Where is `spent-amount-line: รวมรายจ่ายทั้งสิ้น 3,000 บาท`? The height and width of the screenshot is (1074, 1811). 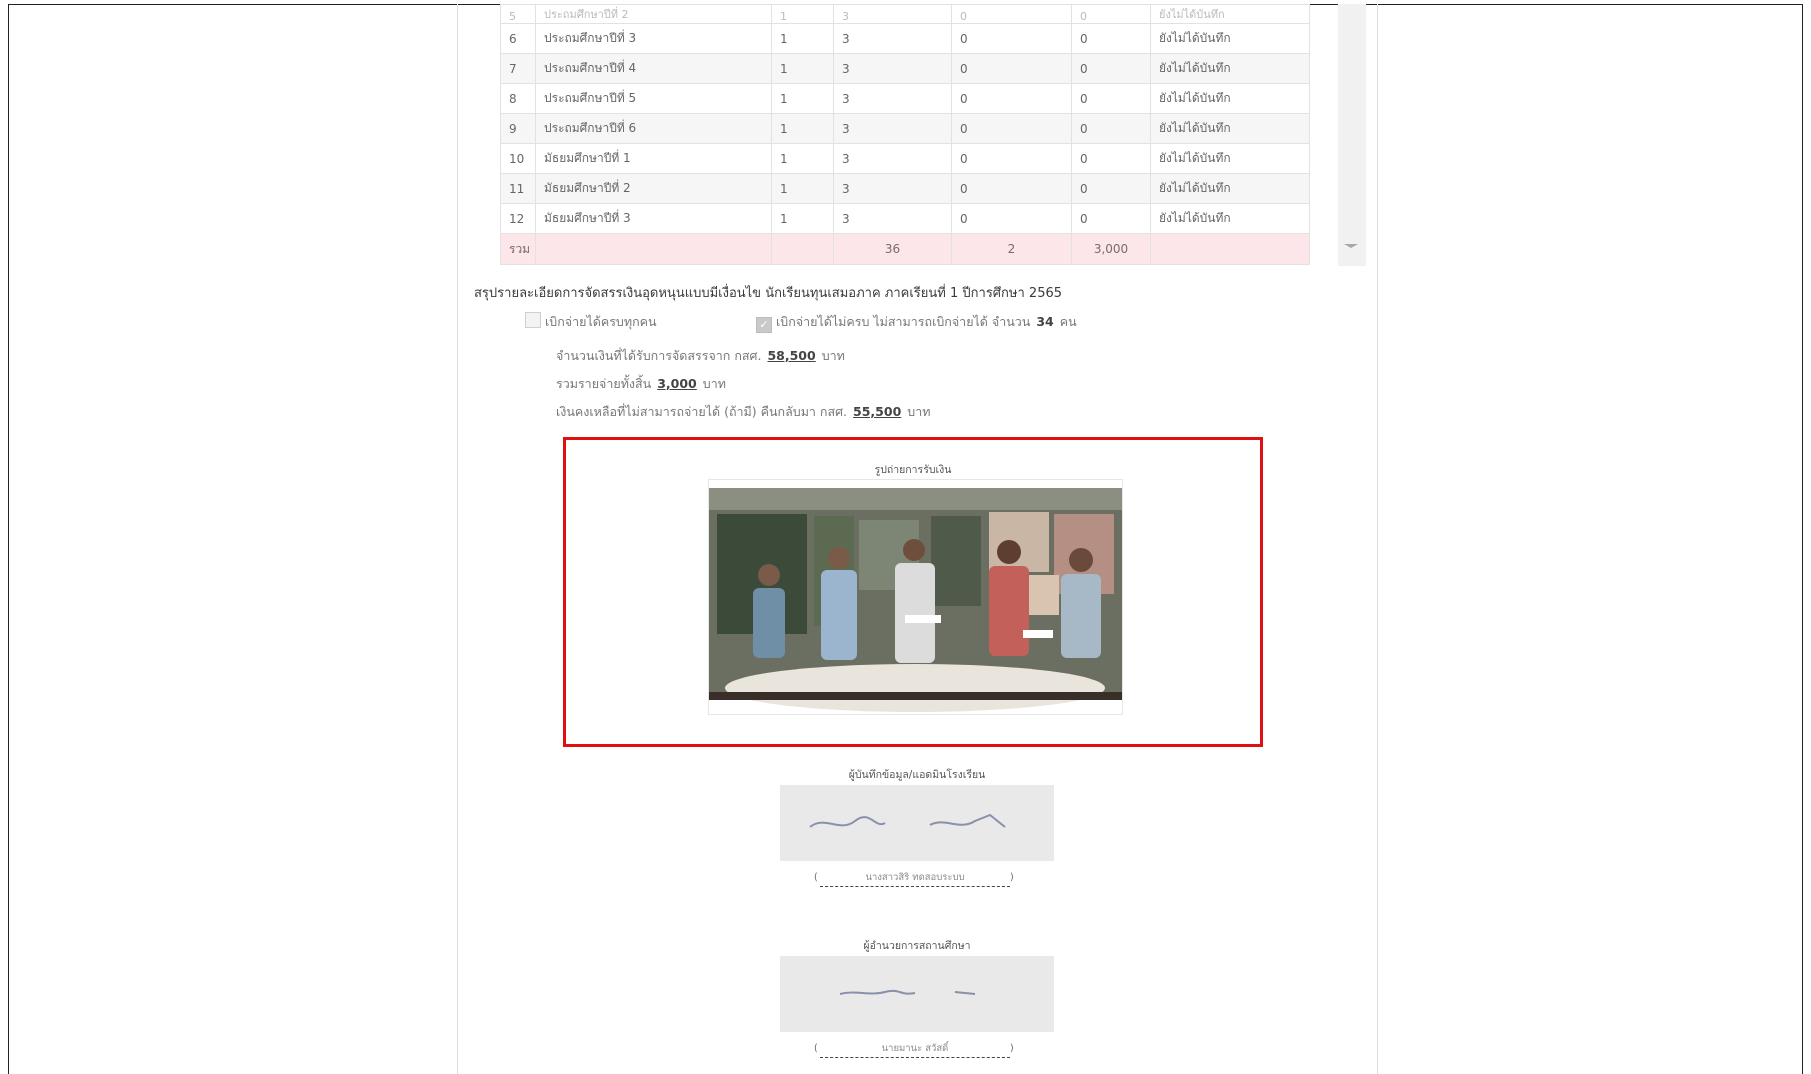
spent-amount-line: รวมรายจ่ายทั้งสิ้น 3,000 บาท is located at coordinates (641, 384).